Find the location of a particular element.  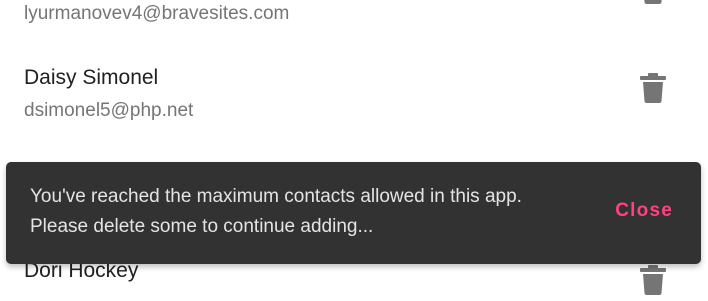

contact-email: dsimonel5@php.net is located at coordinates (109, 110).